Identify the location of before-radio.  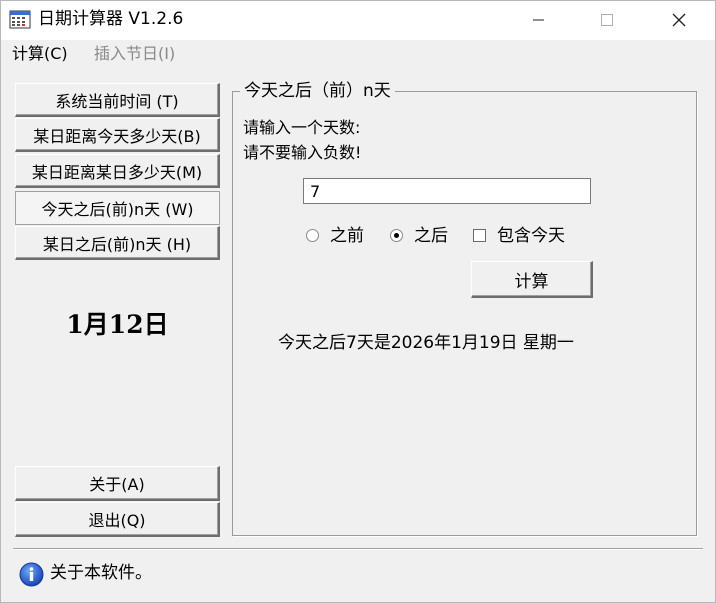
(312, 235).